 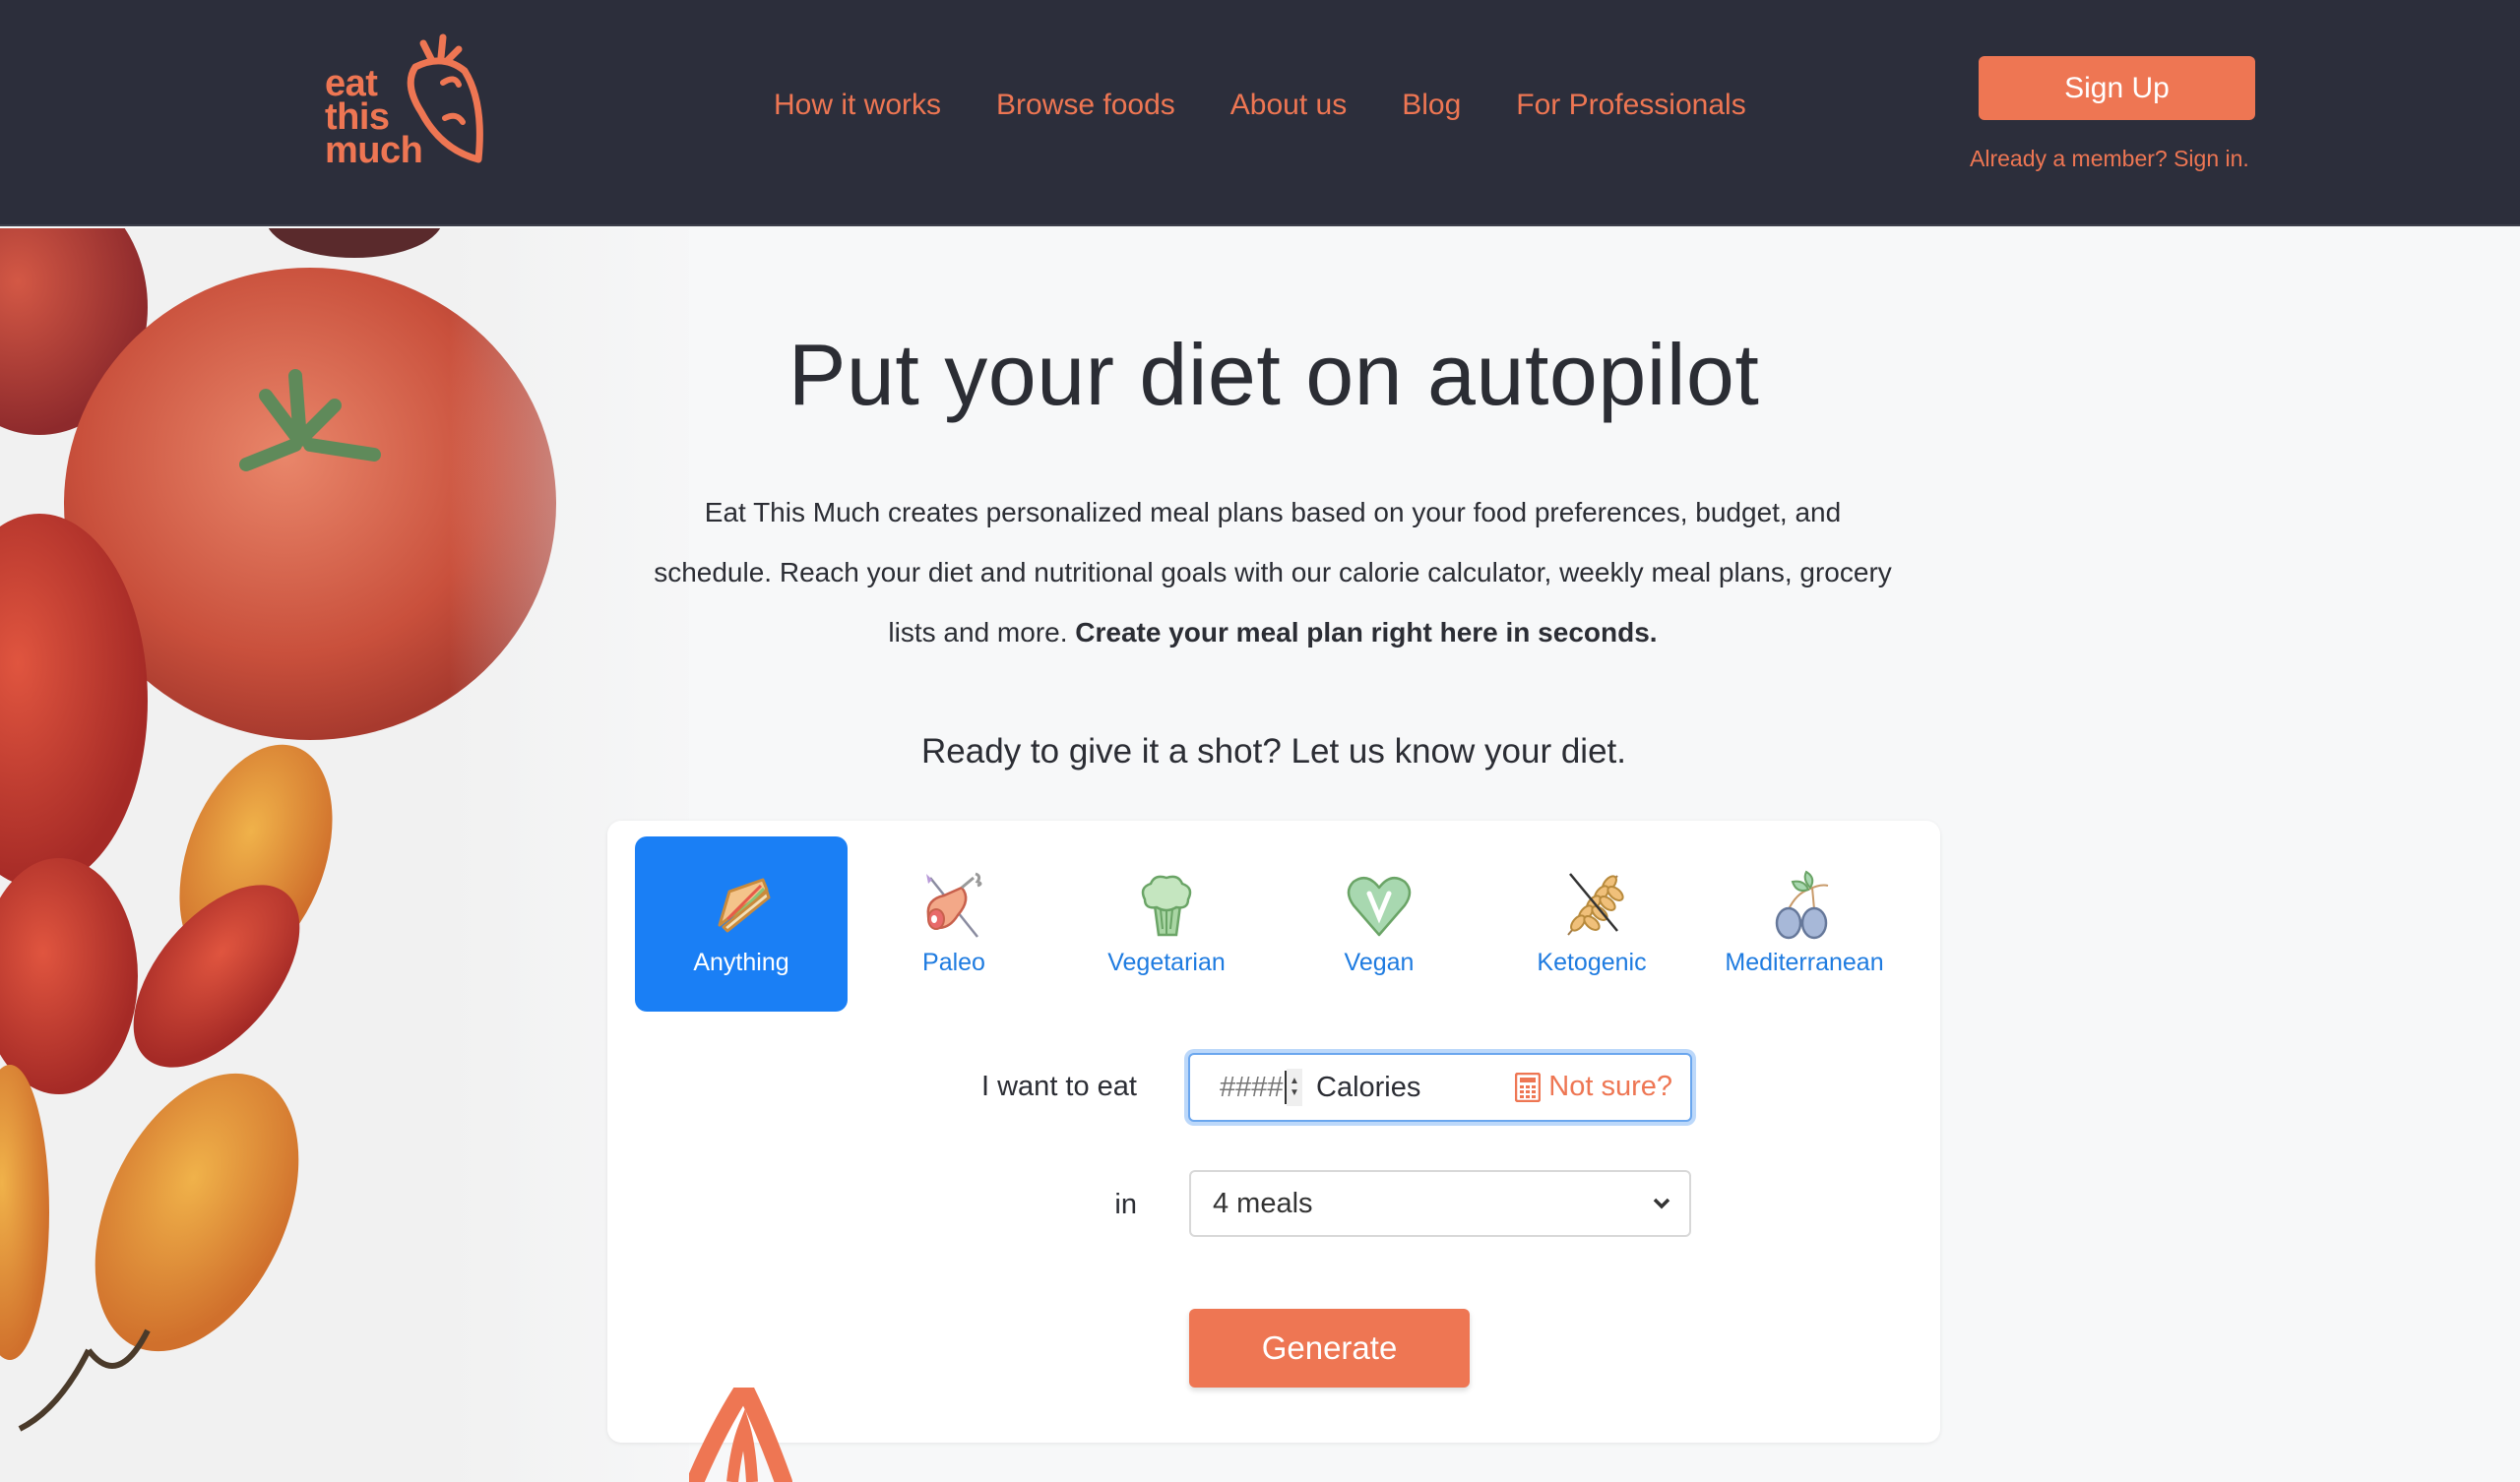 What do you see at coordinates (857, 105) in the screenshot?
I see `nav-how-it-works: How it works` at bounding box center [857, 105].